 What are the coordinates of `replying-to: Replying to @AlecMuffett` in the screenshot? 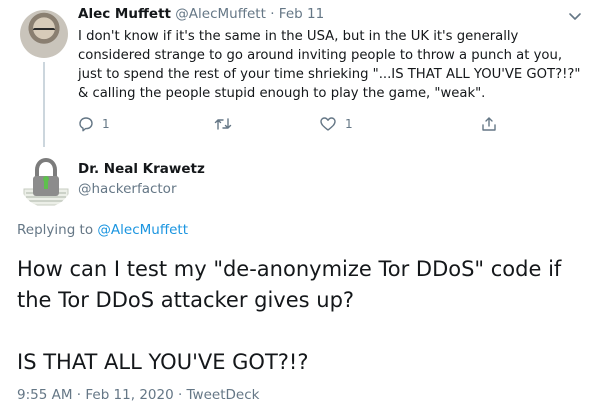 It's located at (102, 230).